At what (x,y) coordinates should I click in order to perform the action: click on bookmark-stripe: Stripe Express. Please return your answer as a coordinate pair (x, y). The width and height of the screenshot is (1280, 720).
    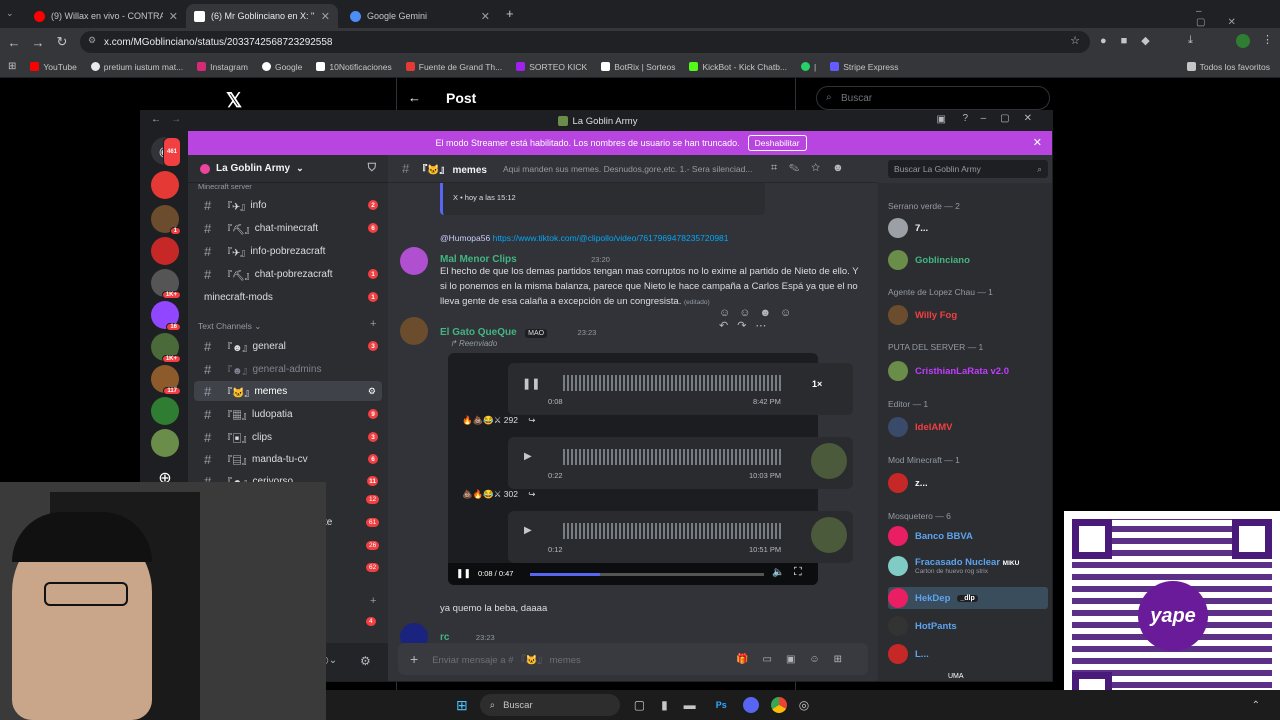
    Looking at the image, I should click on (864, 67).